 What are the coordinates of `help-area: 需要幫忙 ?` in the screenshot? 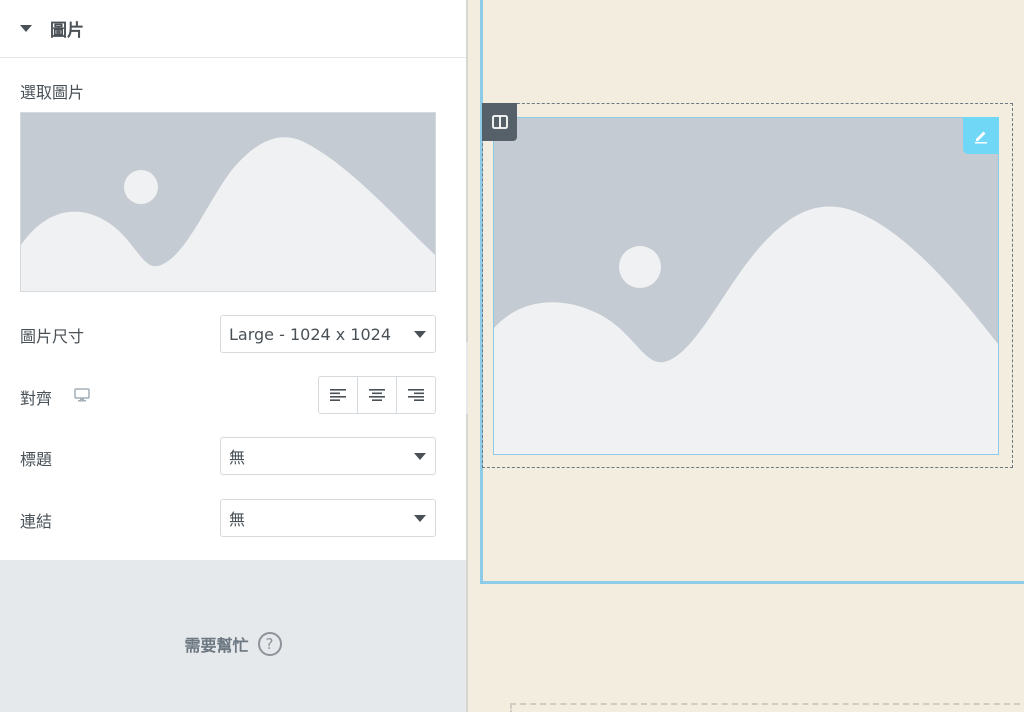 It's located at (233, 636).